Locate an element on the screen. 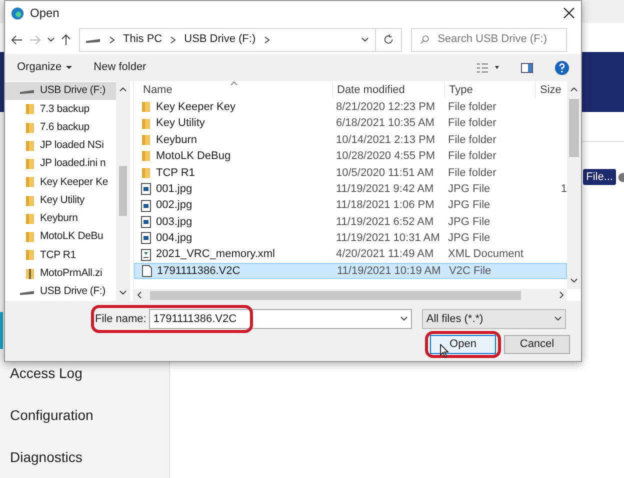 The width and height of the screenshot is (624, 478). close-icon is located at coordinates (569, 13).